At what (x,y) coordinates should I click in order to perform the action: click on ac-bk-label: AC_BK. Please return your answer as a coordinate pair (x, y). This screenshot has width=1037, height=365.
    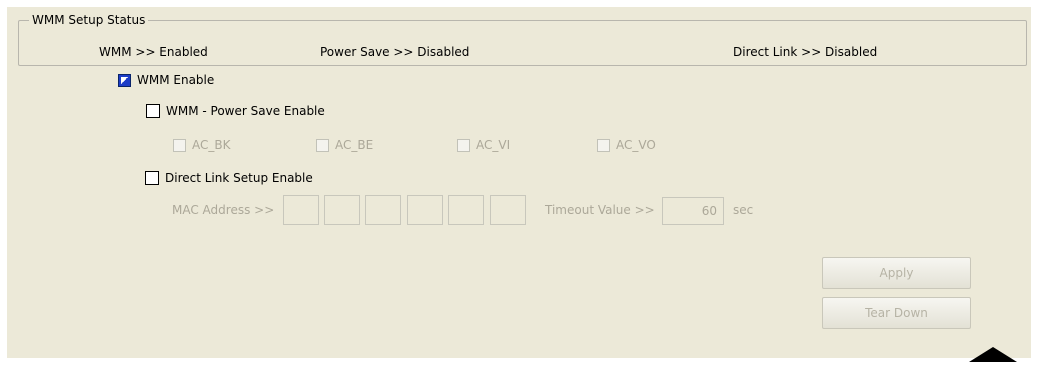
    Looking at the image, I should click on (211, 145).